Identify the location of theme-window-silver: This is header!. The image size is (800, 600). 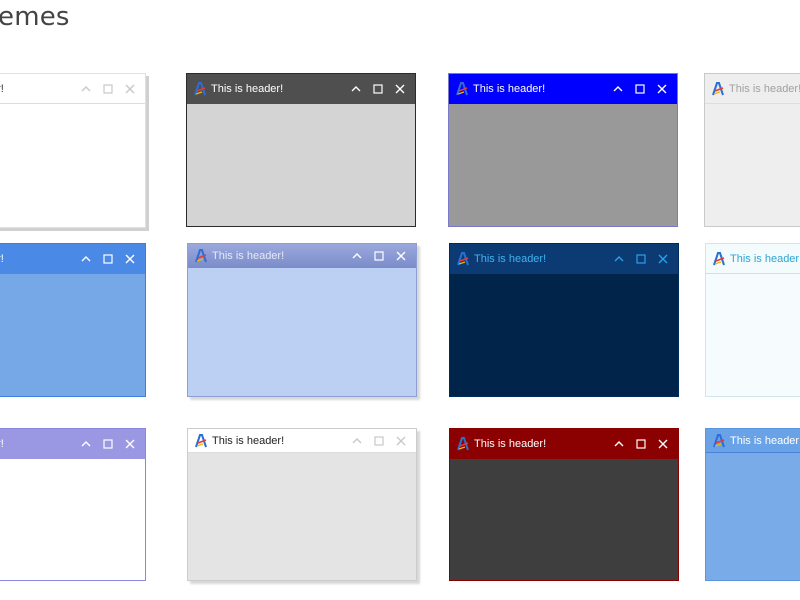
(752, 150).